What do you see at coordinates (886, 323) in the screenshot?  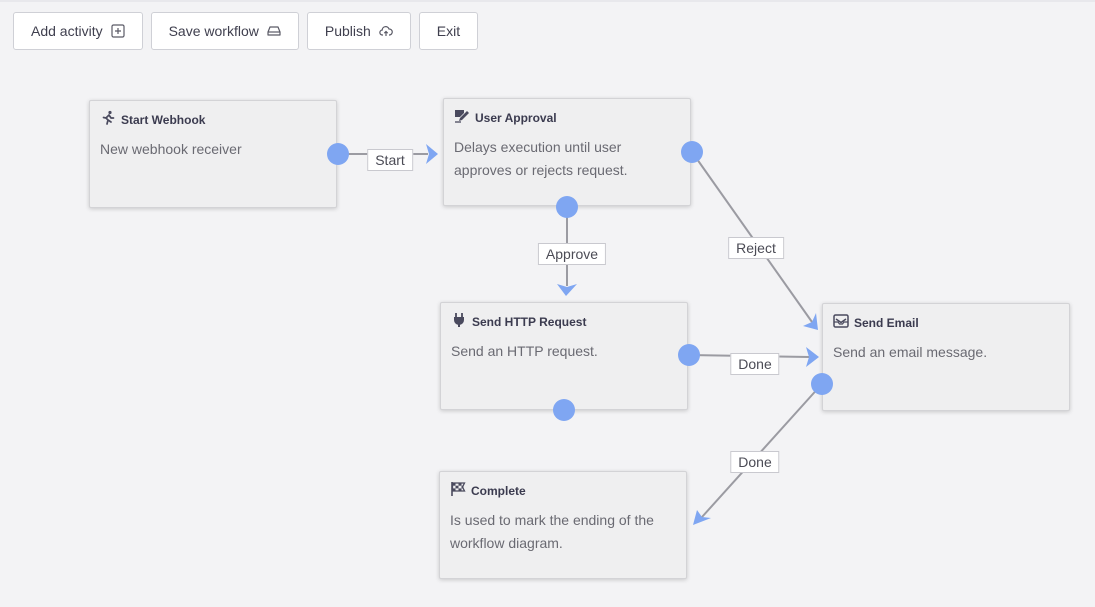 I see `node-title: Send Email` at bounding box center [886, 323].